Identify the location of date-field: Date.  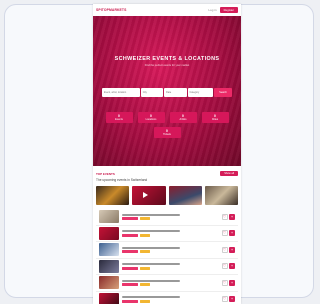
(175, 92).